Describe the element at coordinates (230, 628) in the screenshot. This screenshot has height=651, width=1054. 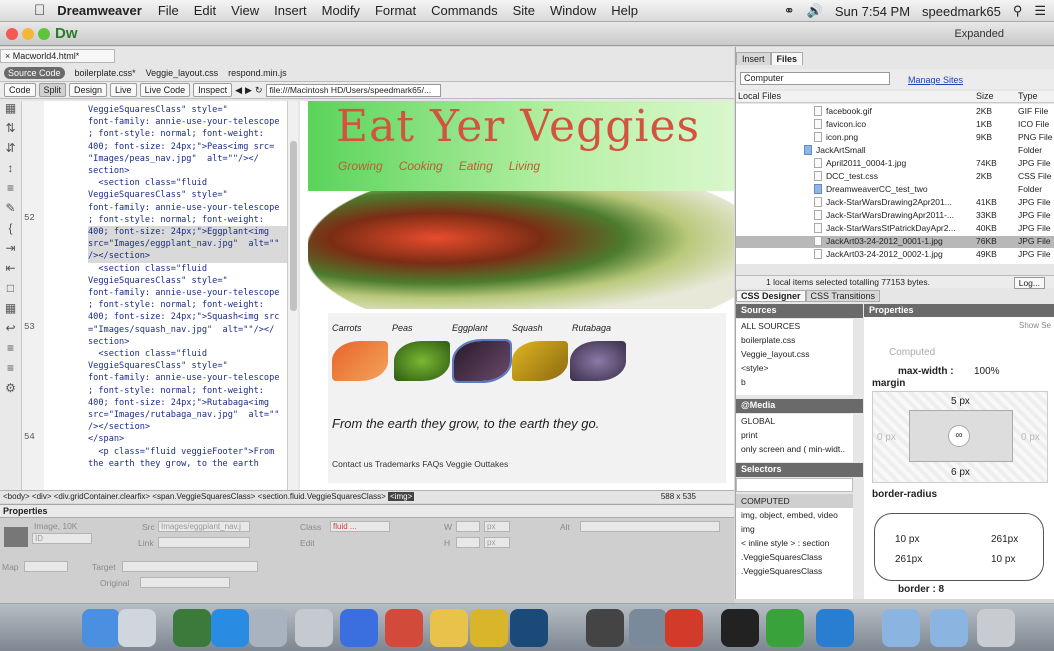
I see `app-store-icon` at that location.